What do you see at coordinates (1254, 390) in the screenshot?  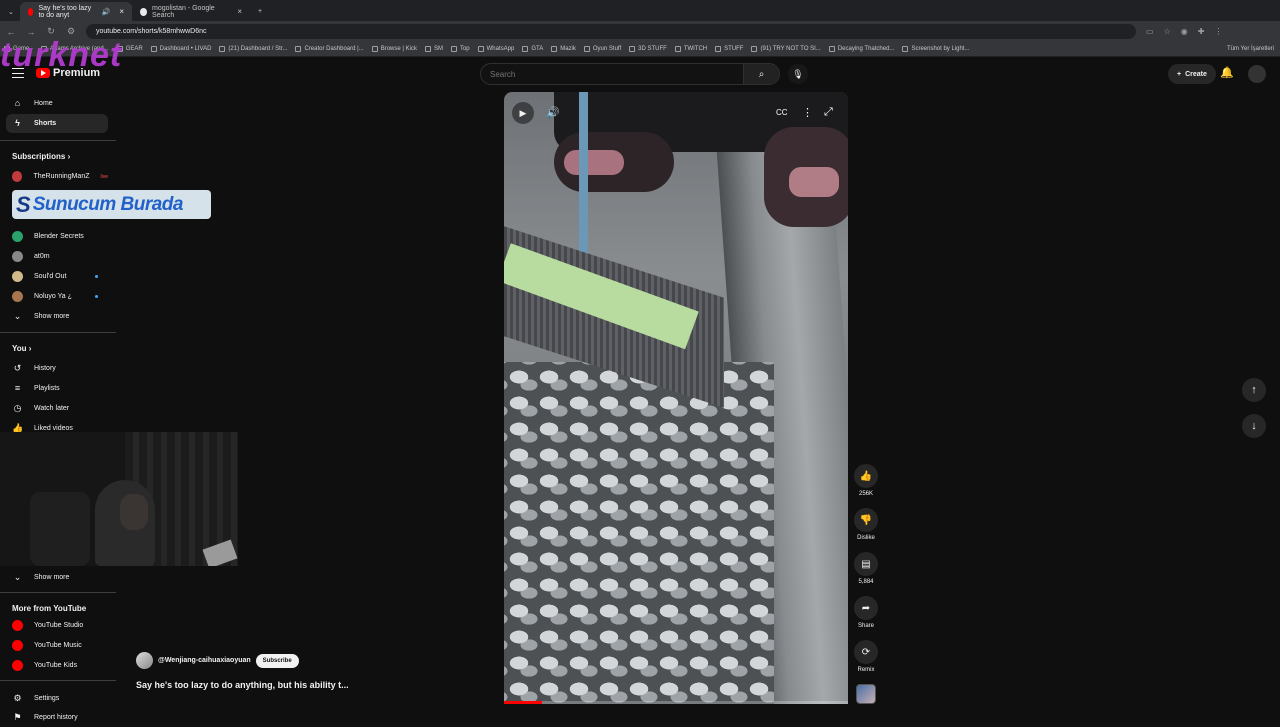 I see `previous-short-button: ↑` at bounding box center [1254, 390].